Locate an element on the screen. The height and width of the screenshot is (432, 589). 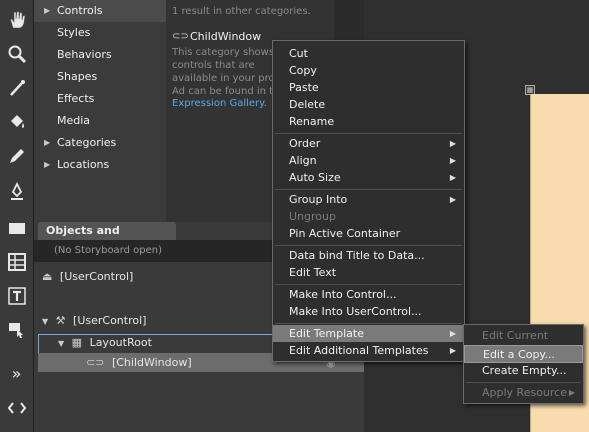
menu-item-pin-active-container: Pin Active Container is located at coordinates (368, 233).